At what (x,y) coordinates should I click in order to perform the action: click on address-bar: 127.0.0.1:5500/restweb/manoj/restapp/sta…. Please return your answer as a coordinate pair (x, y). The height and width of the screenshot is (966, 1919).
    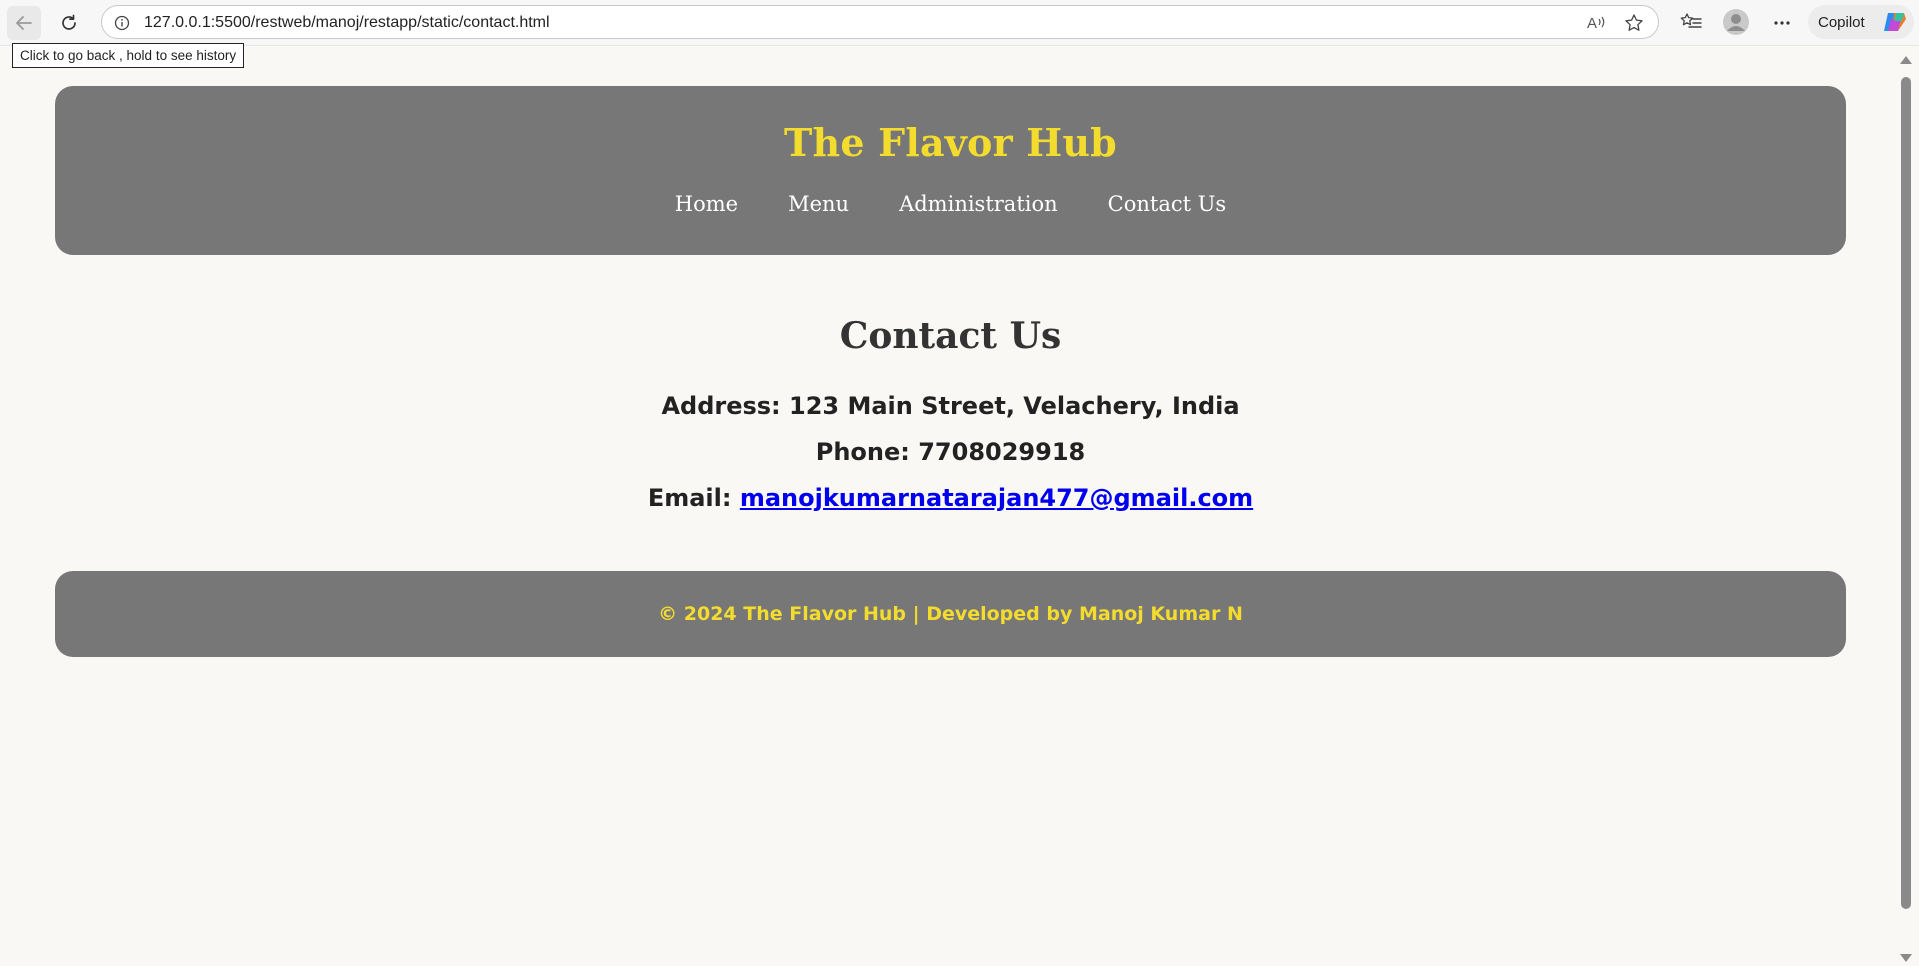
    Looking at the image, I should click on (880, 22).